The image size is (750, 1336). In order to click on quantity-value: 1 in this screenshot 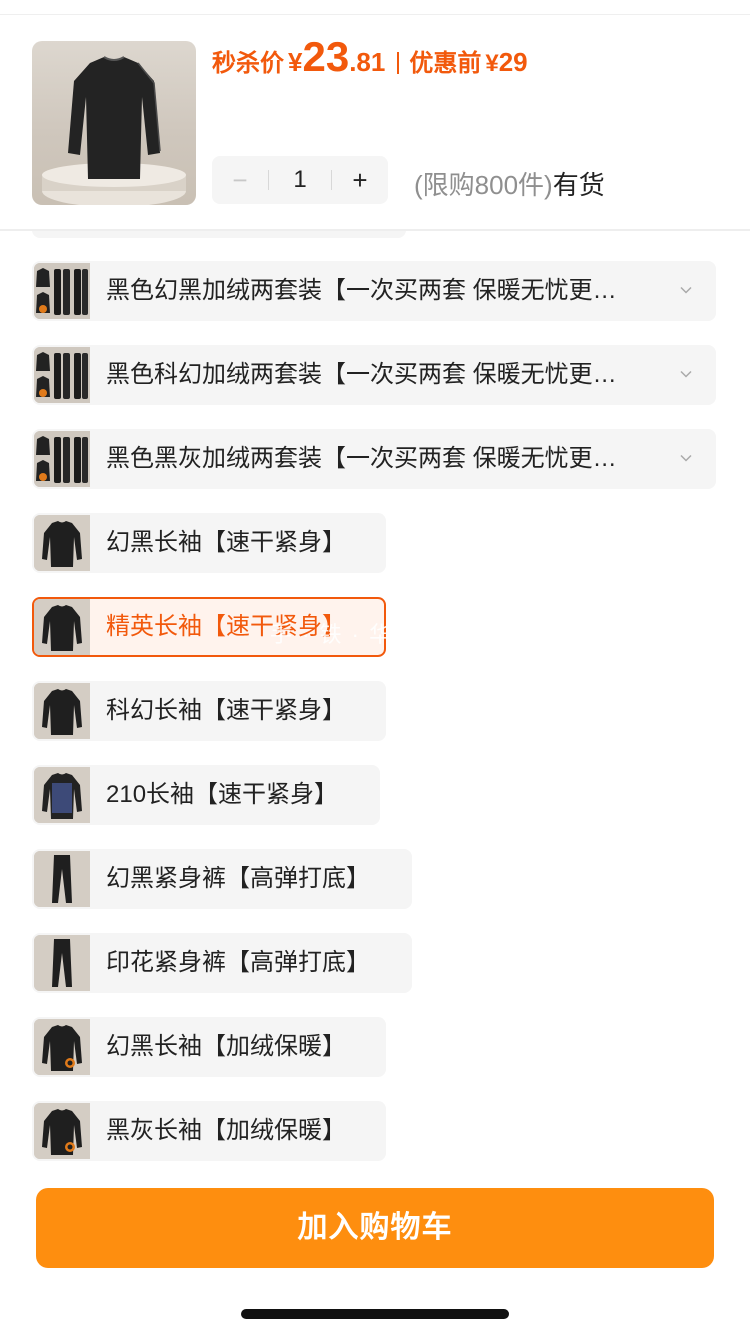, I will do `click(300, 180)`.